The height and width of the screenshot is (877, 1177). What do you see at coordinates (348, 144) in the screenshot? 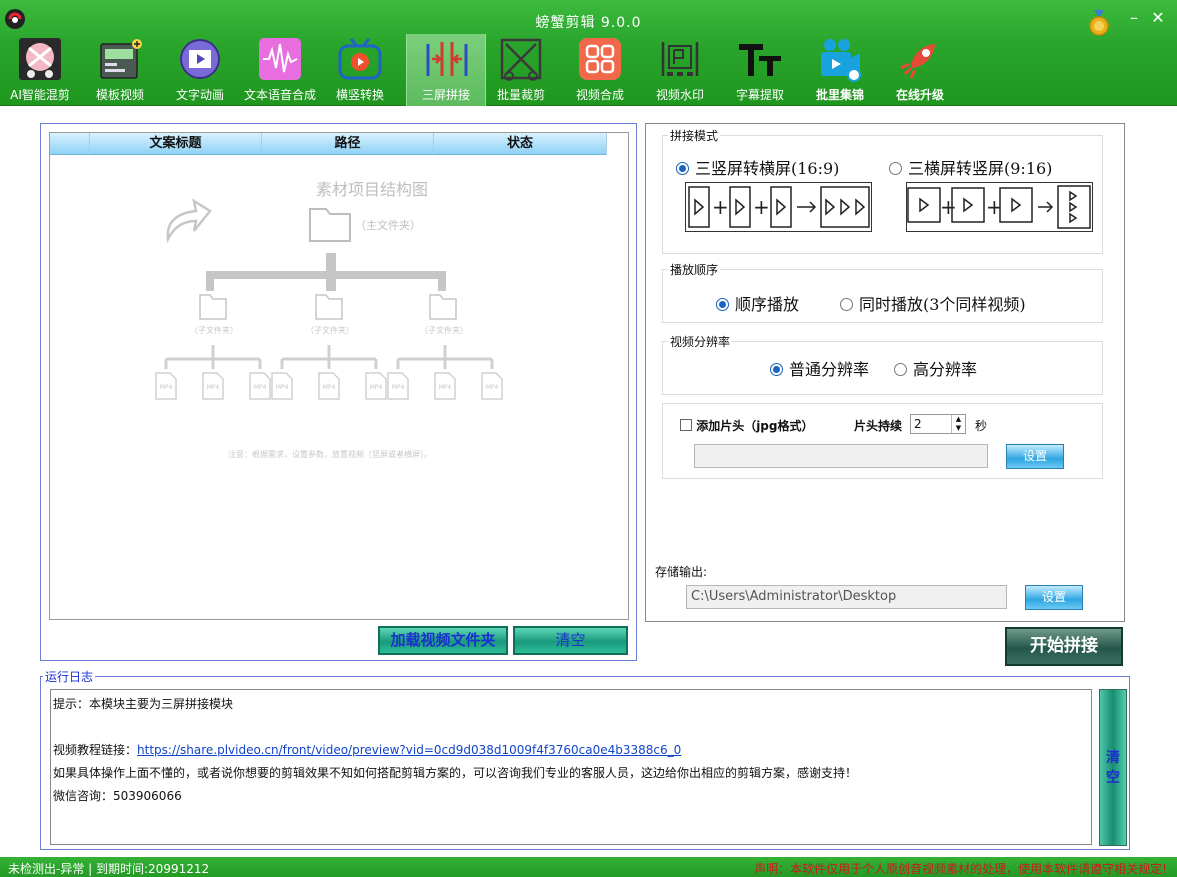
I see `column-path: 路径` at bounding box center [348, 144].